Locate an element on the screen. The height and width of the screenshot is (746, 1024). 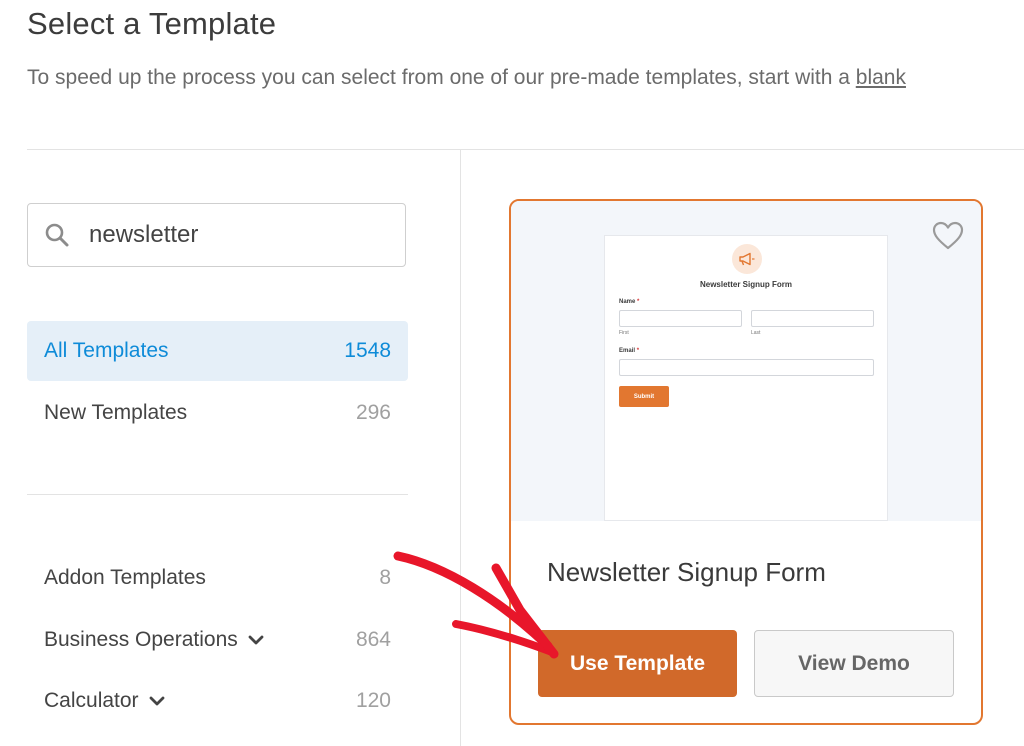
category-all-templates: All Templates 1548 is located at coordinates (217, 351).